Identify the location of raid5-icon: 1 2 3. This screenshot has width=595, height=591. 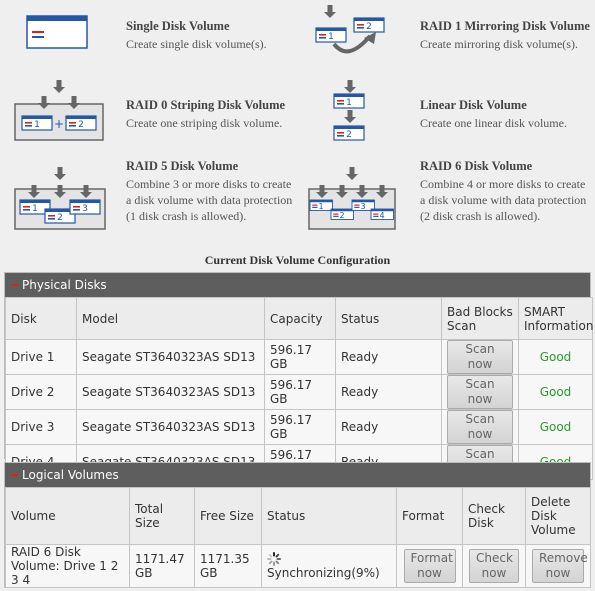
(60, 198).